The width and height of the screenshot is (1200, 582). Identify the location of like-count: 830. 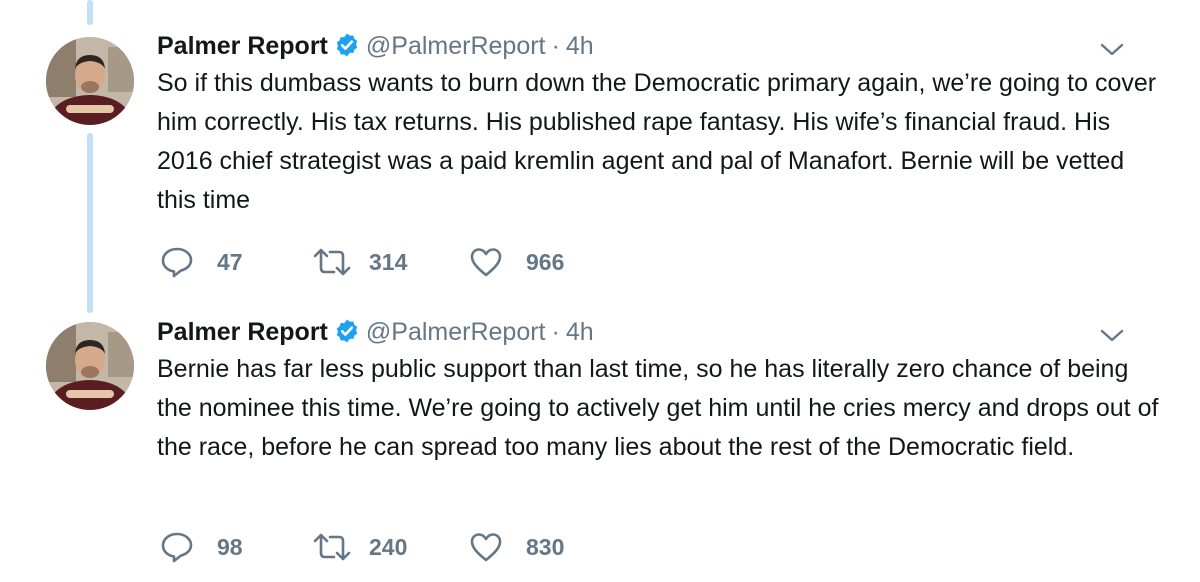
(545, 547).